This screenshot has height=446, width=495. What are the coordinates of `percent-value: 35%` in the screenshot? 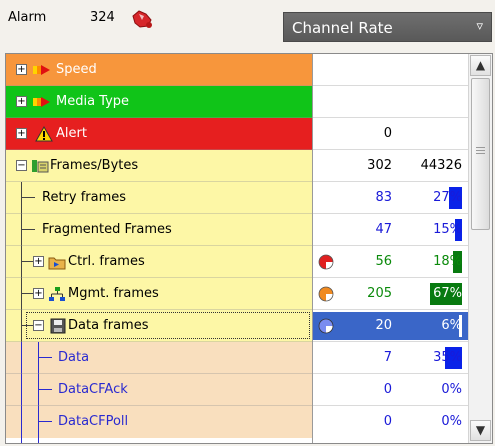 It's located at (447, 357).